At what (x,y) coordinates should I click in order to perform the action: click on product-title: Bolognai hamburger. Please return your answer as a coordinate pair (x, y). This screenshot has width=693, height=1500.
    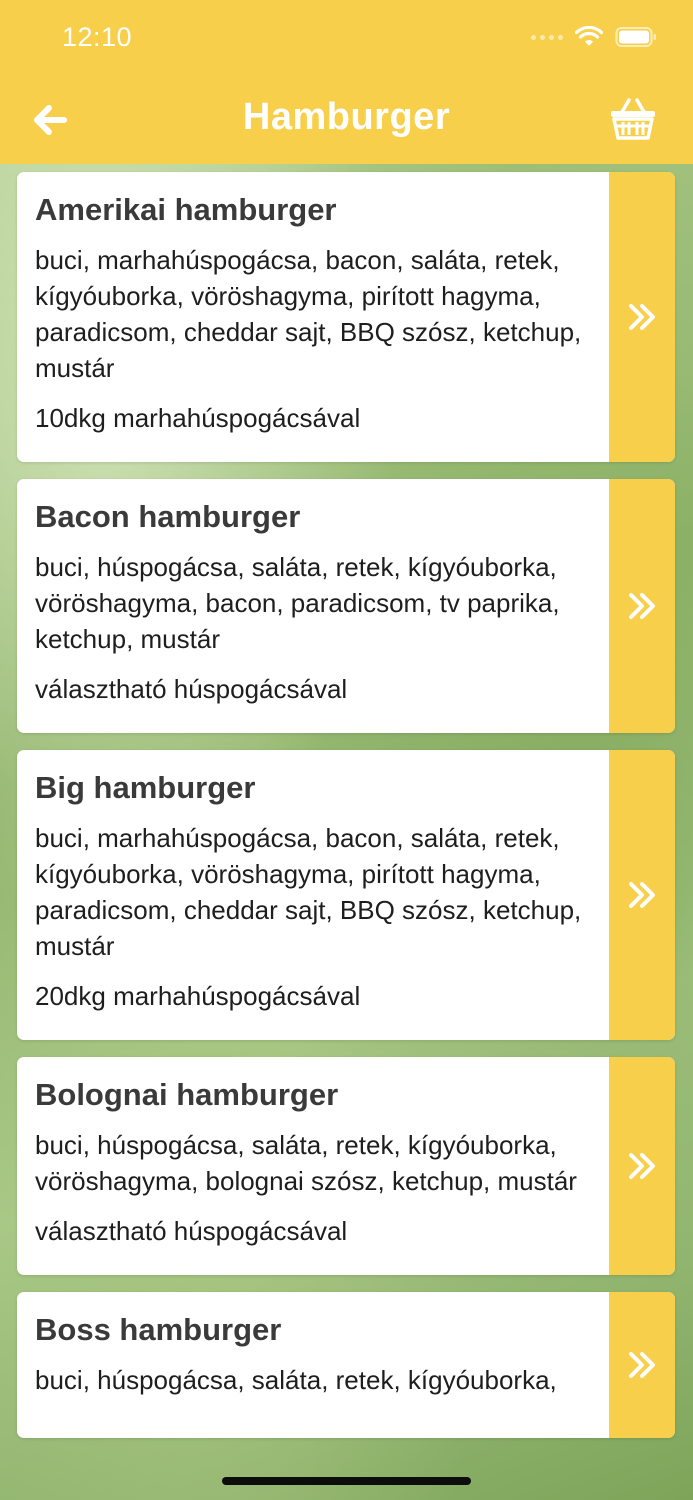
    Looking at the image, I should click on (187, 1094).